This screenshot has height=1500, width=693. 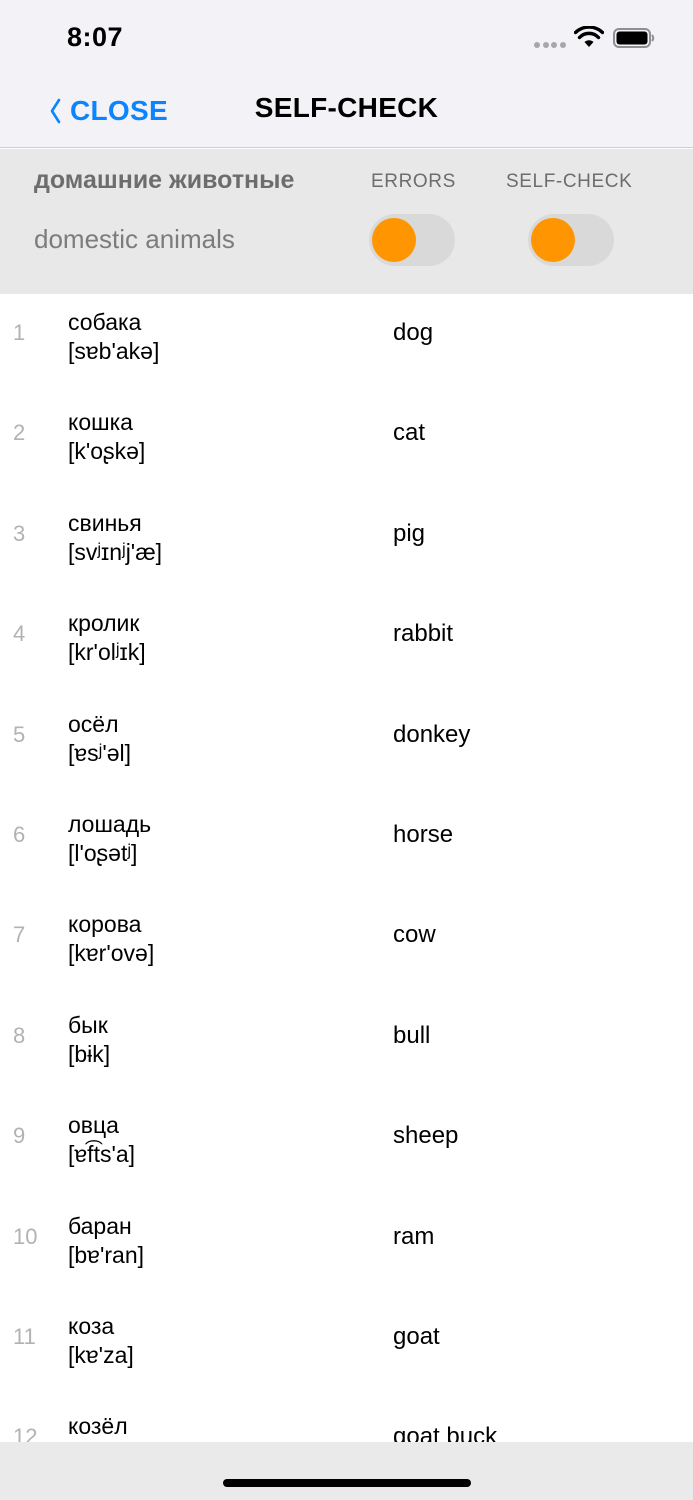 I want to click on word-text: собака, so click(x=105, y=322).